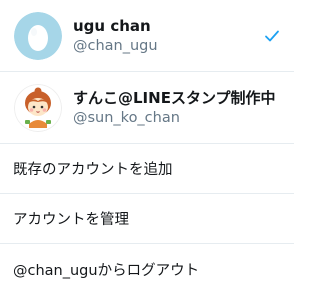 This screenshot has width=320, height=304. Describe the element at coordinates (126, 117) in the screenshot. I see `account-handle: @sun_ko_chan` at that location.